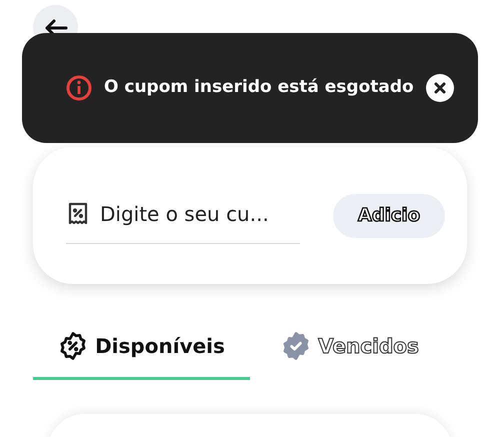  What do you see at coordinates (78, 214) in the screenshot?
I see `coupon-icon` at bounding box center [78, 214].